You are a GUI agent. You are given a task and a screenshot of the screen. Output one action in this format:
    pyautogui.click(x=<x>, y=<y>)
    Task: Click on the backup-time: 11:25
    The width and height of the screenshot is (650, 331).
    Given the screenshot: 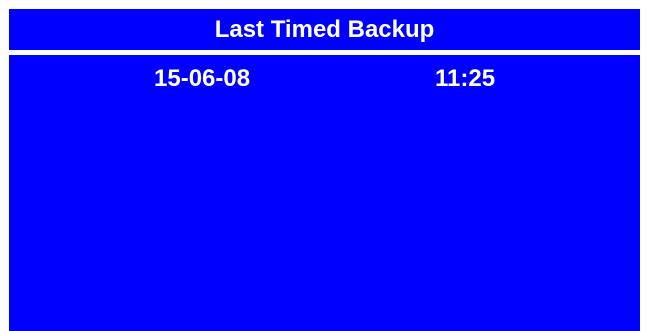 What is the action you would take?
    pyautogui.click(x=465, y=78)
    